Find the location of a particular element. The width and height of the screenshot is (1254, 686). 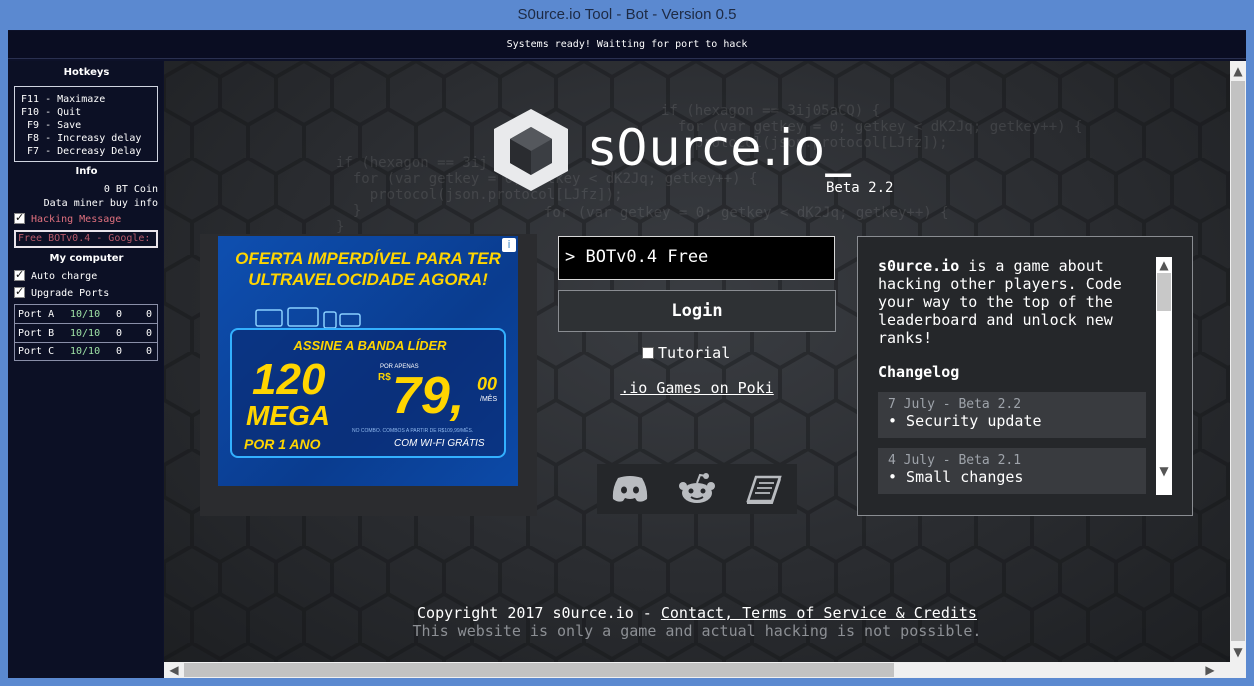

ad-duration: POR 1 ANO is located at coordinates (282, 444).